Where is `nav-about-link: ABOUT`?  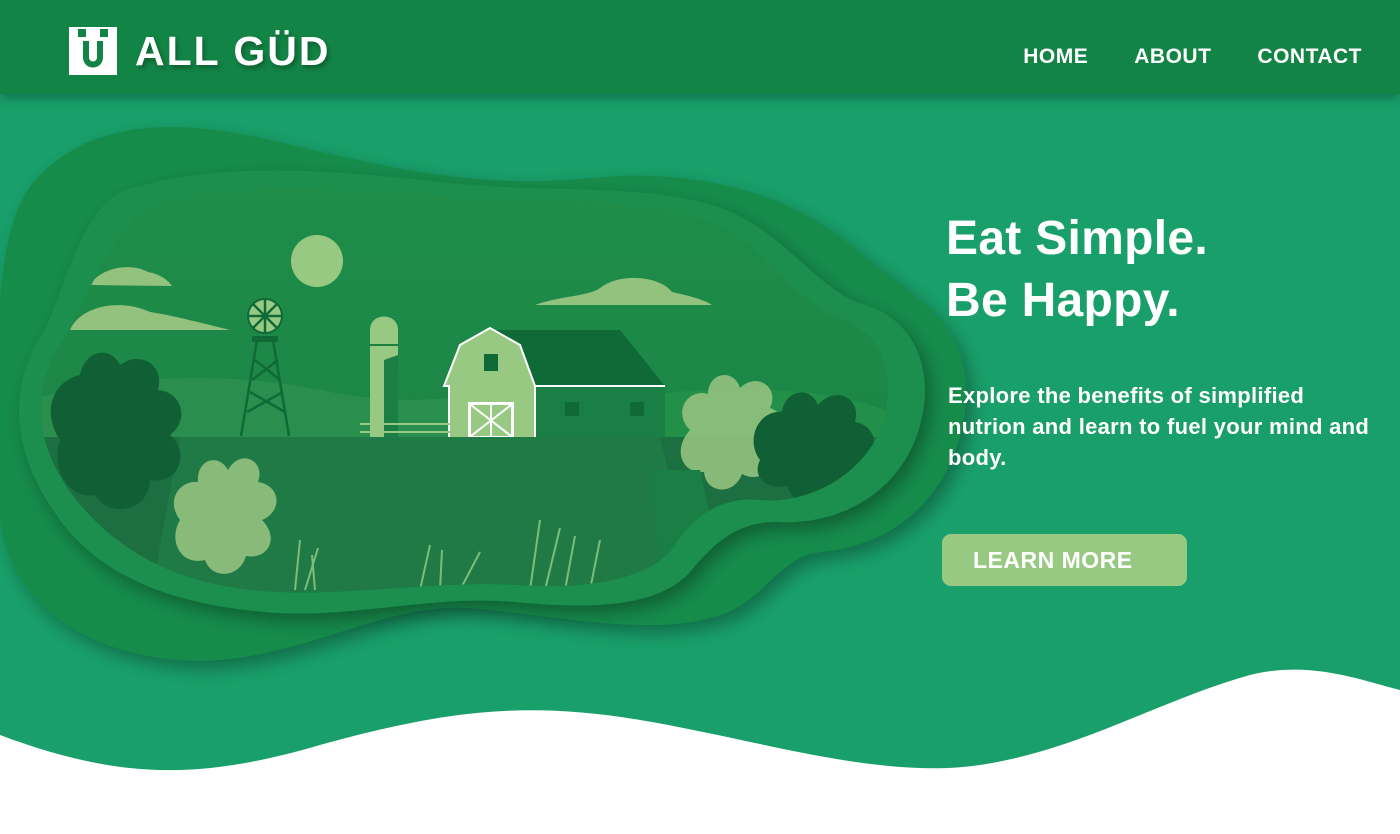
nav-about-link: ABOUT is located at coordinates (1172, 57).